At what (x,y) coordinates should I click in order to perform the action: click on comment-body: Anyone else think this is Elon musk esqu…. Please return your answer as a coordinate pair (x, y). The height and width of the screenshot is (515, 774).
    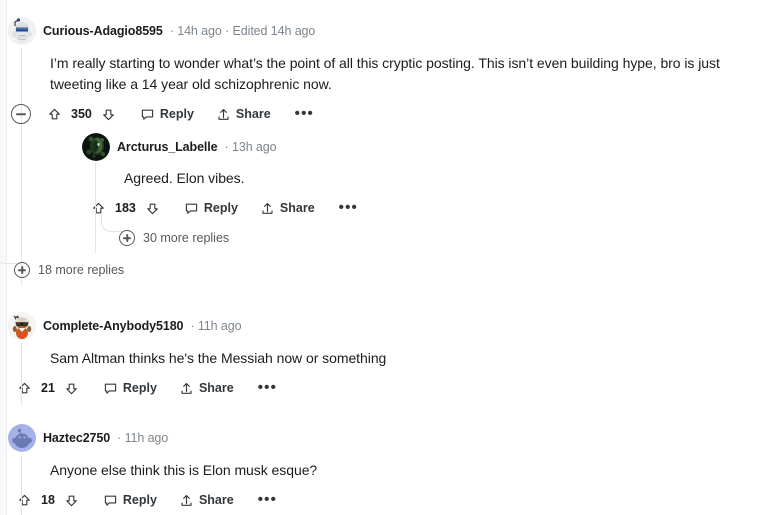
    Looking at the image, I should click on (391, 485).